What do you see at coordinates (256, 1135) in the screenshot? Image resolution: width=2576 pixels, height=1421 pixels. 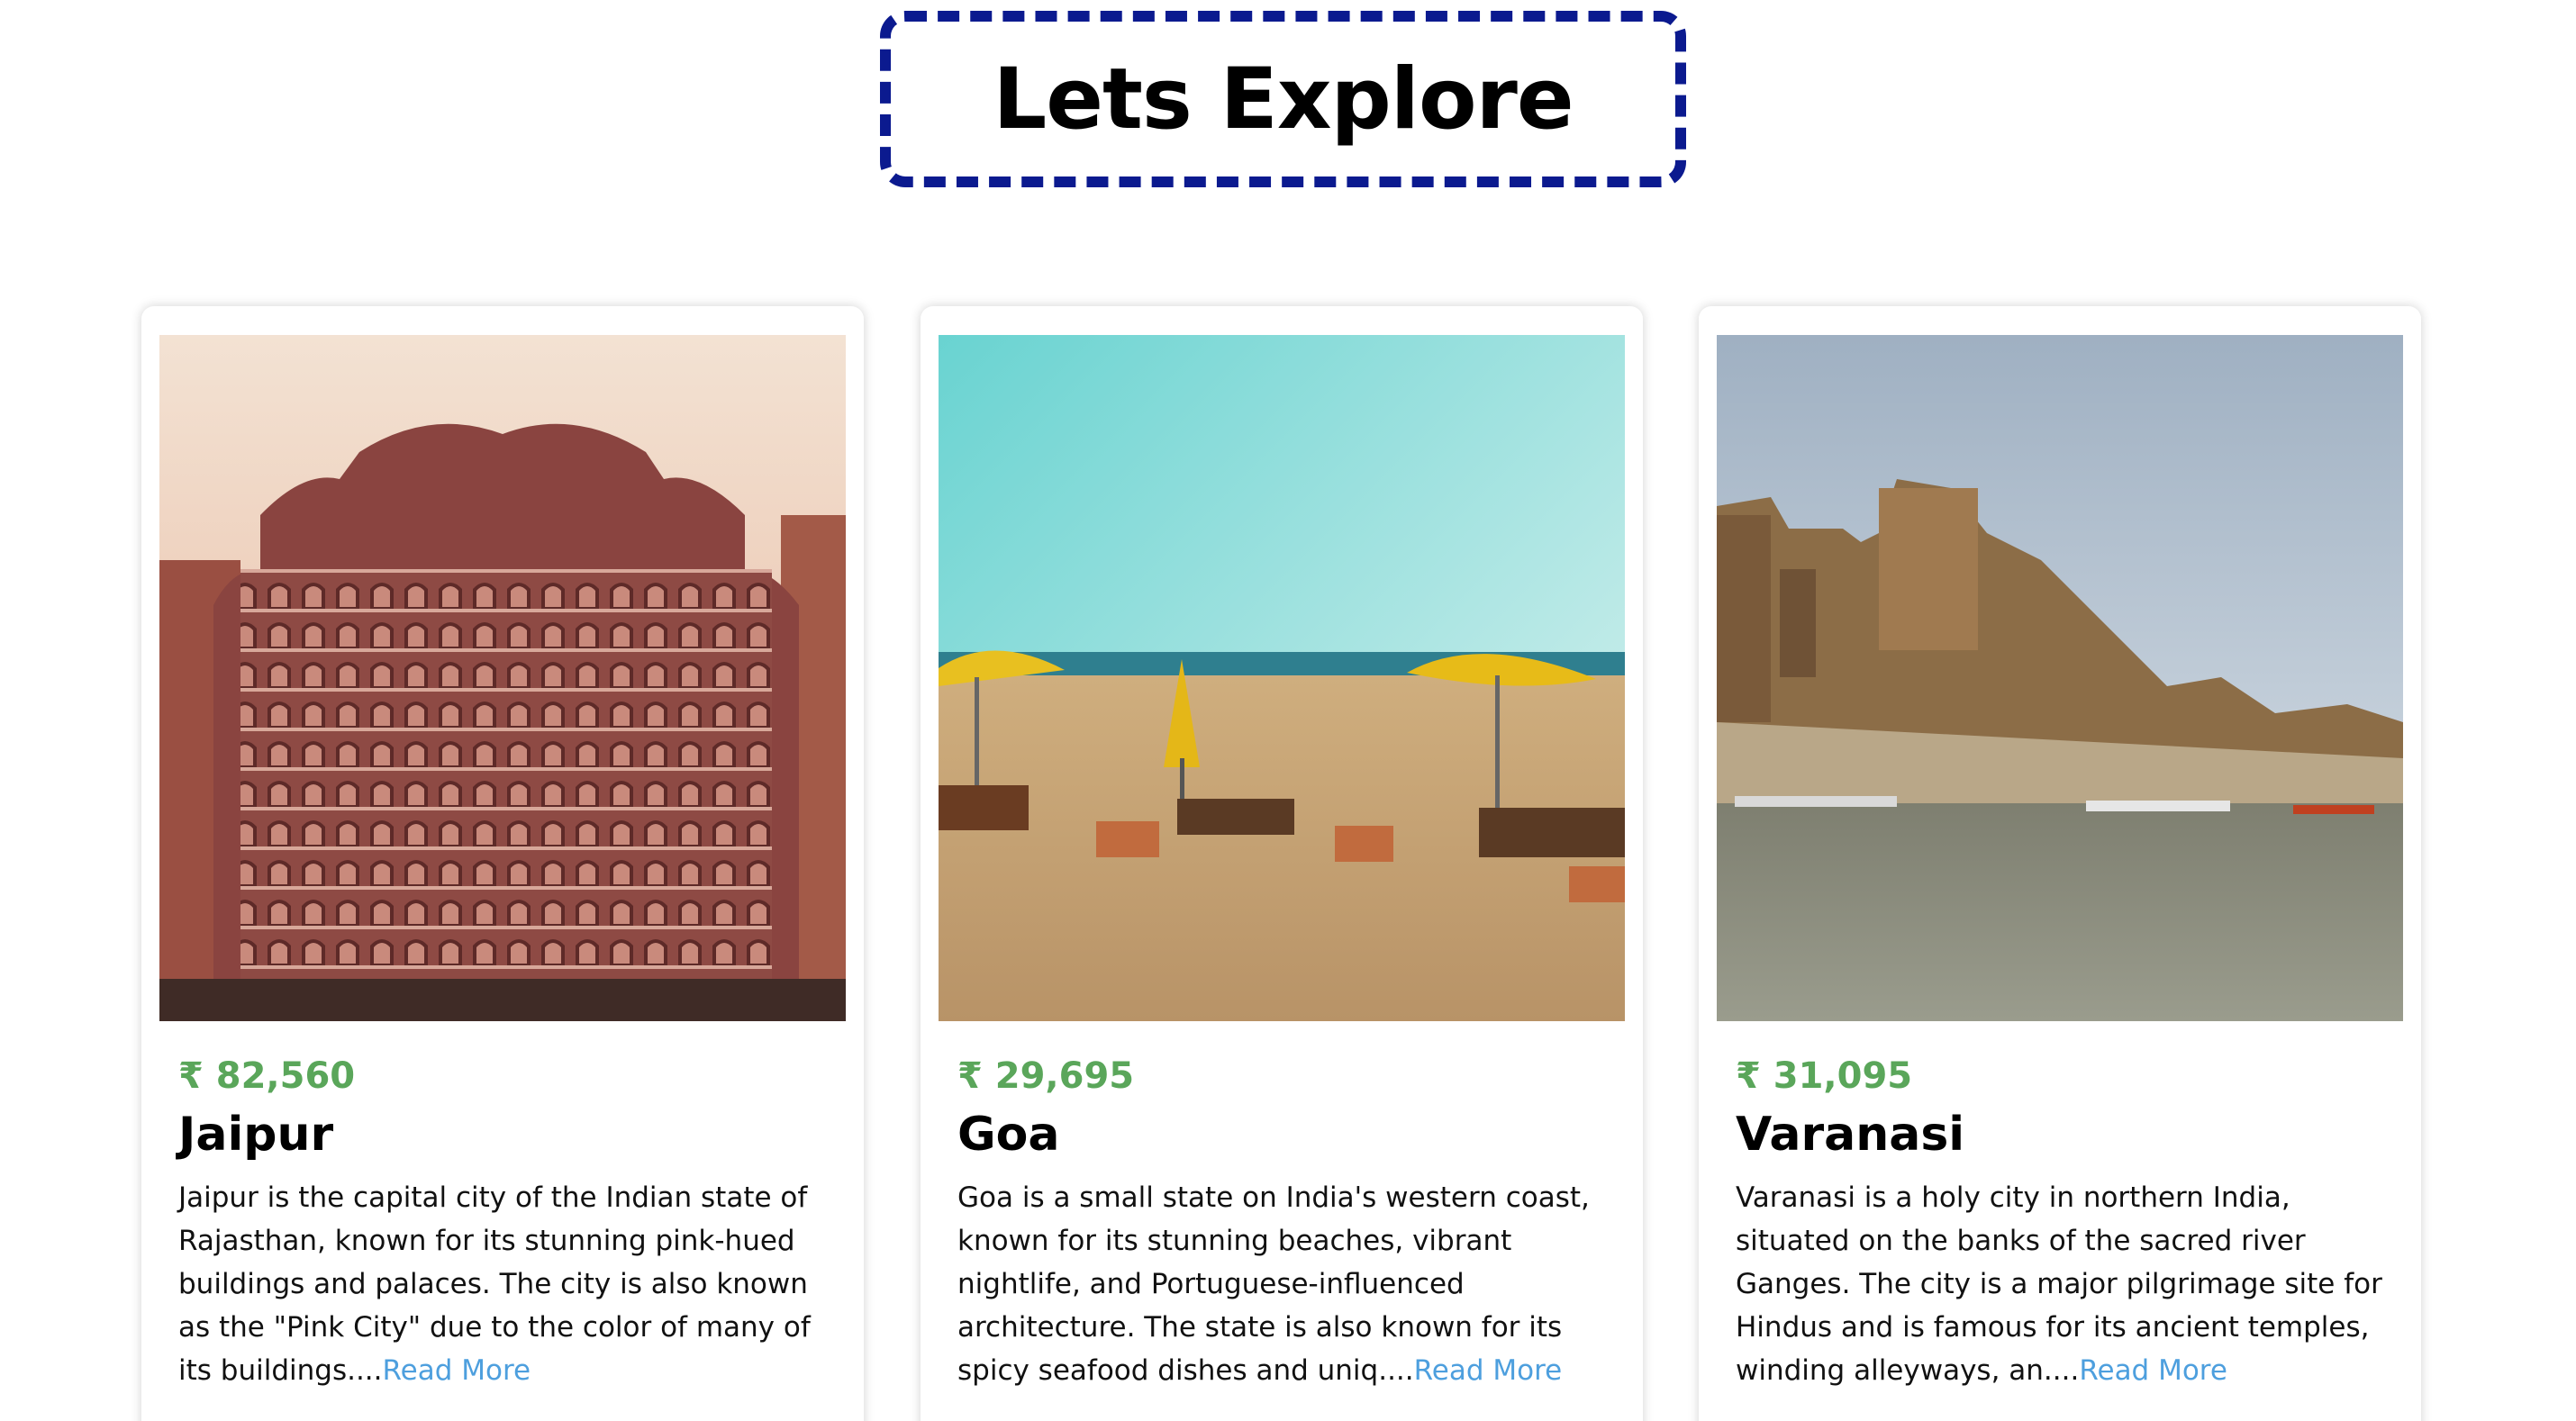 I see `city-name: Jaipur` at bounding box center [256, 1135].